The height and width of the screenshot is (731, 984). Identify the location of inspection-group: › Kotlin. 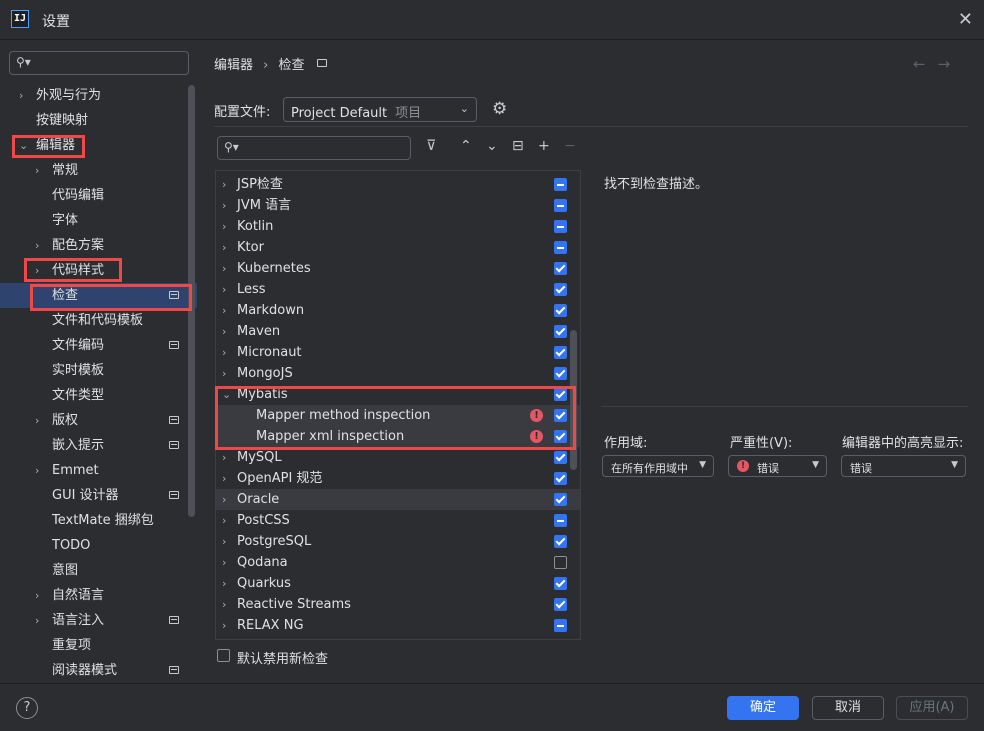
(398, 226).